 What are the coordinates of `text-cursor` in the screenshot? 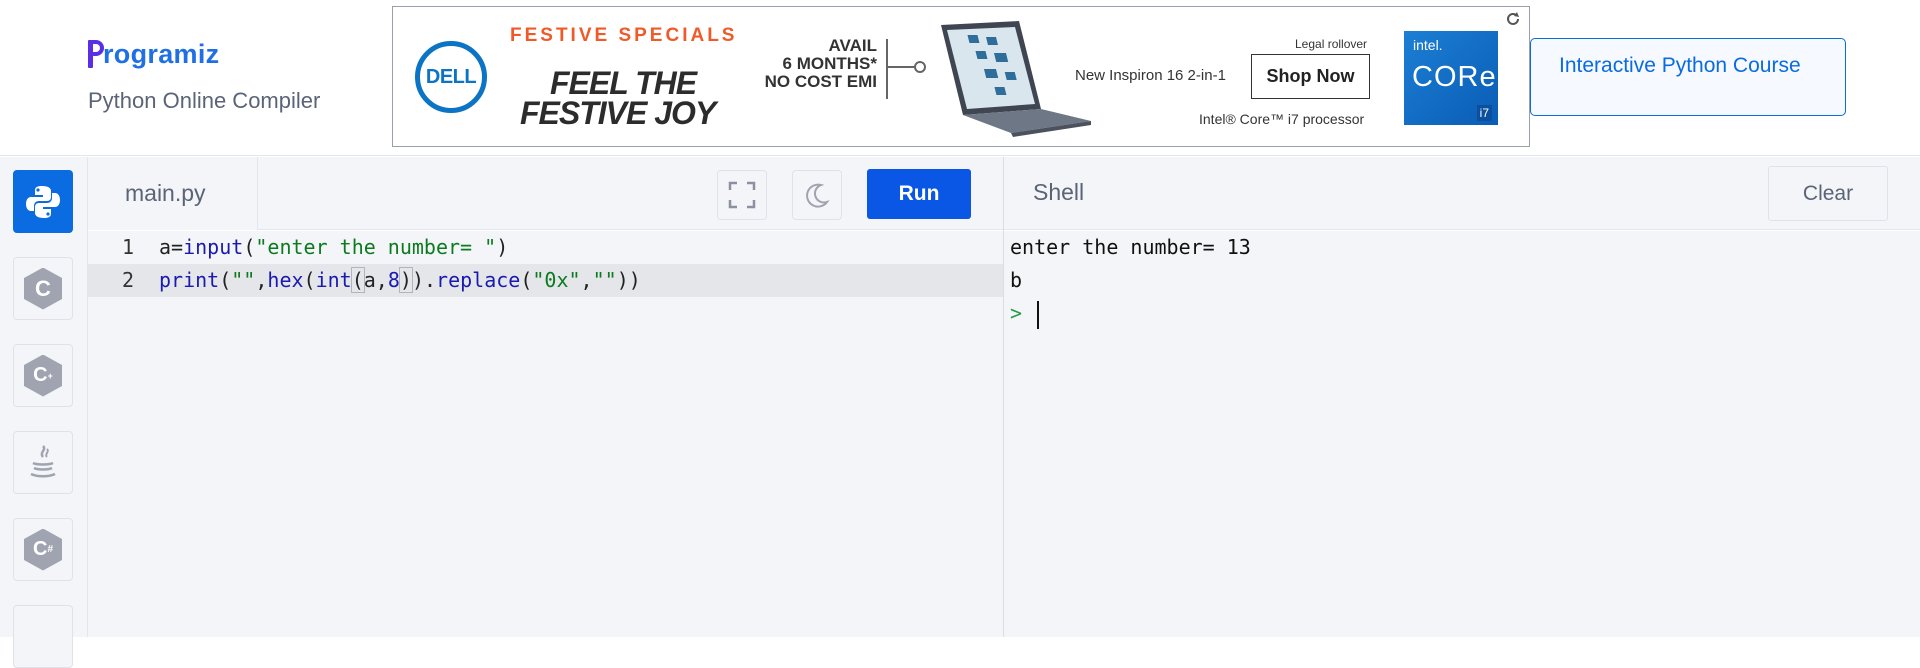 It's located at (1038, 315).